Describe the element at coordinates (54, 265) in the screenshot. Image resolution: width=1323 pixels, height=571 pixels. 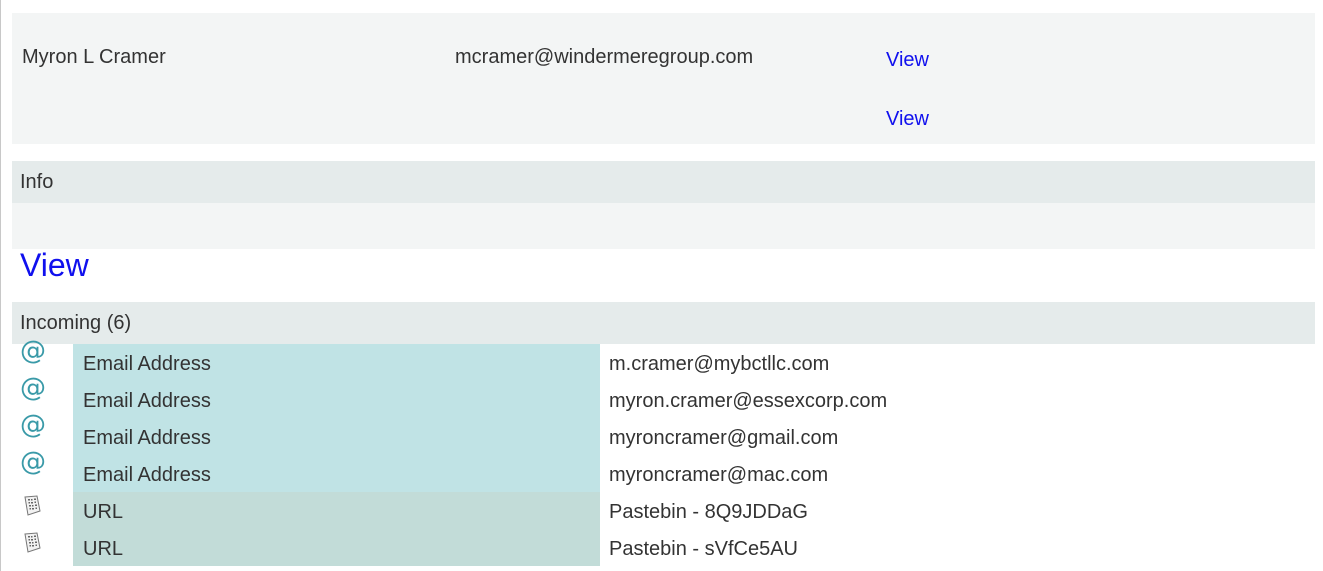
I see `view-link-large: View` at that location.